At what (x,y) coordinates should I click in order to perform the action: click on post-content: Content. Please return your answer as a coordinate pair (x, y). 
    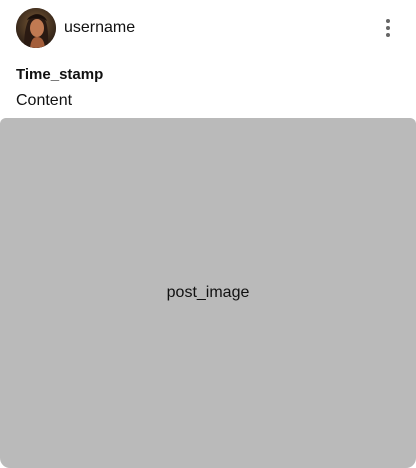
    Looking at the image, I should click on (44, 100).